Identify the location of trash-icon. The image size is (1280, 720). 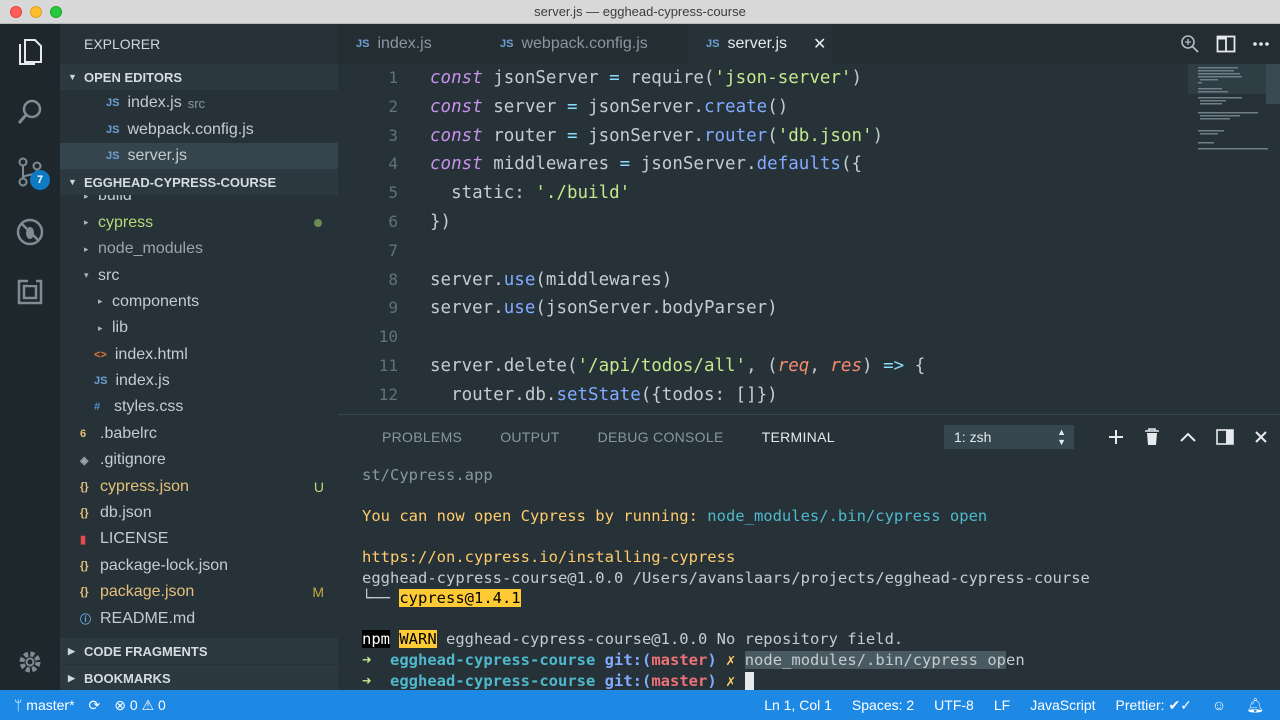
(1152, 437).